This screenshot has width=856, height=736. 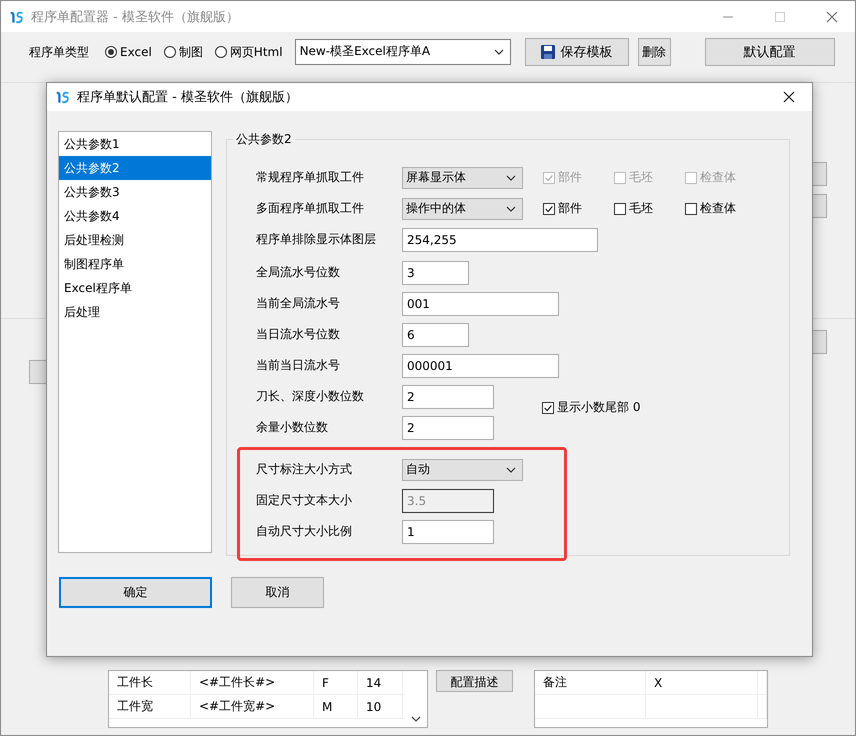 I want to click on field-label: 自动尺寸大小比例, so click(x=304, y=531).